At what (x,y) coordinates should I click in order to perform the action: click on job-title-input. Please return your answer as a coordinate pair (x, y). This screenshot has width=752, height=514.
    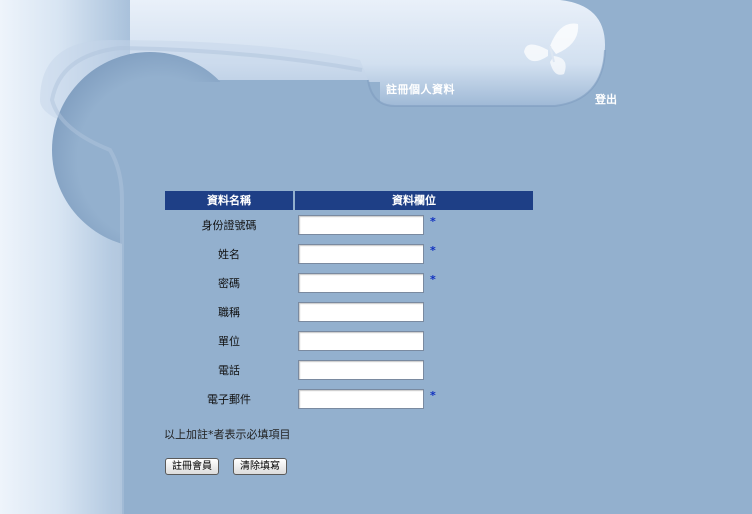
    Looking at the image, I should click on (361, 311).